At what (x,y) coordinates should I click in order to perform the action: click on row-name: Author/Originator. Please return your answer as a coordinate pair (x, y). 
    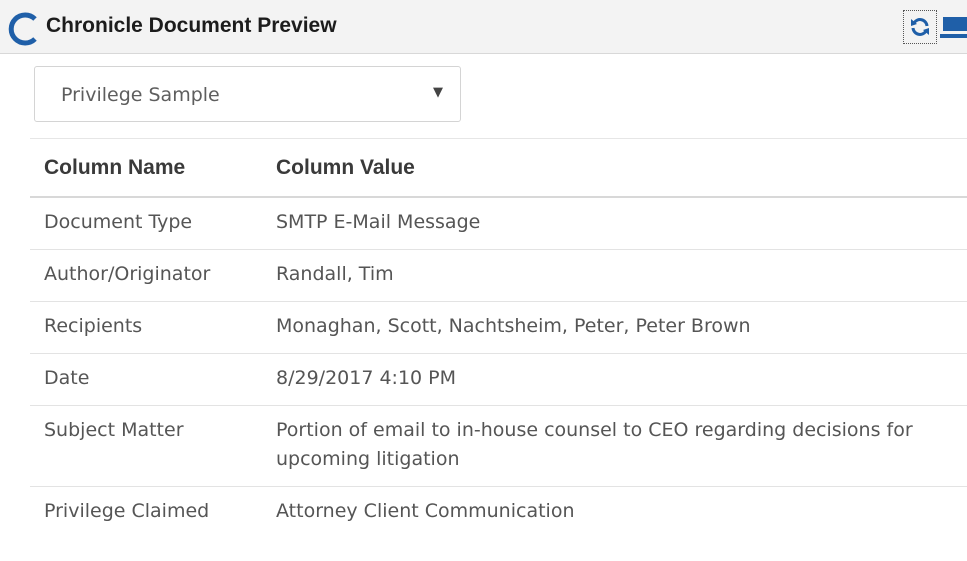
    Looking at the image, I should click on (153, 275).